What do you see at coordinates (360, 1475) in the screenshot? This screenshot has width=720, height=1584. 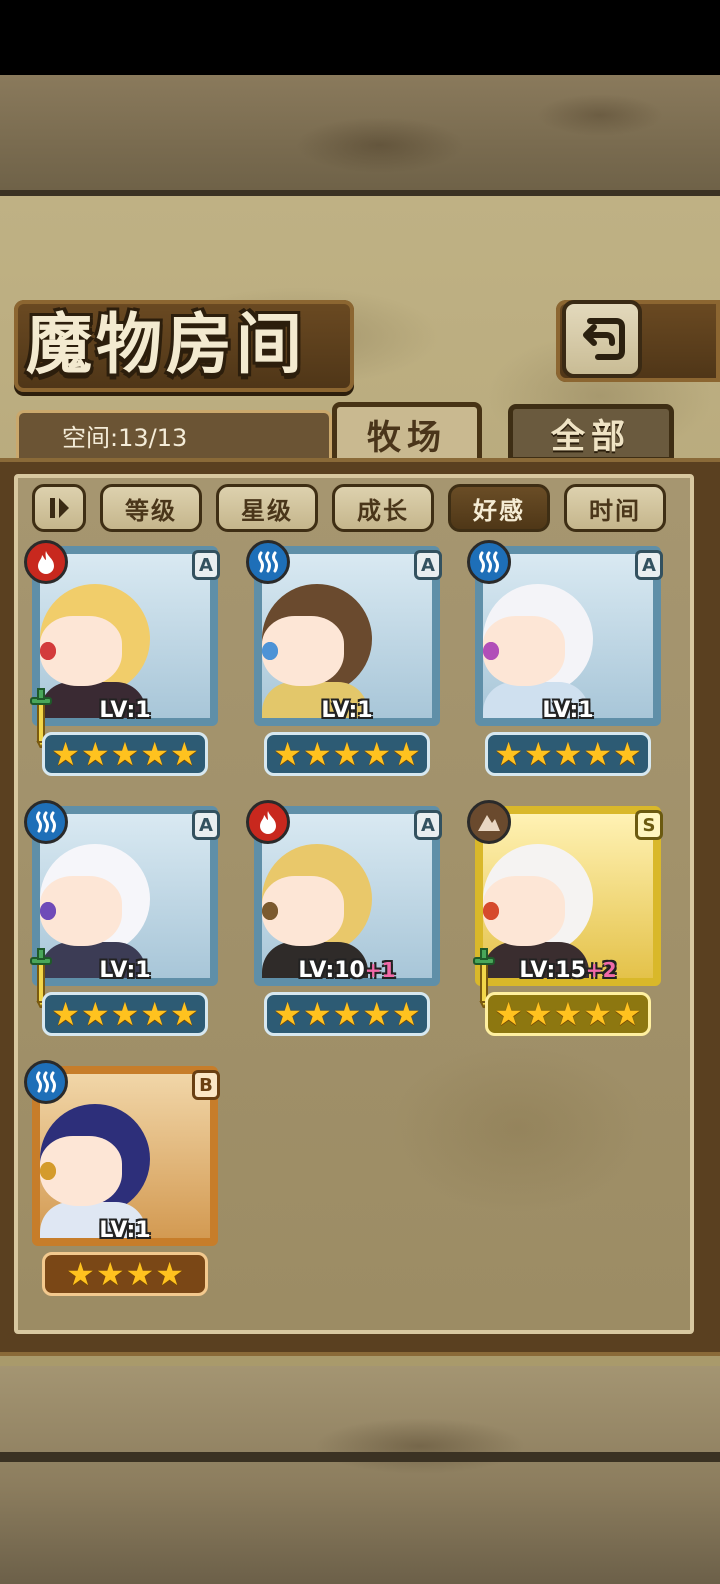 I see `map-background-bottom` at bounding box center [360, 1475].